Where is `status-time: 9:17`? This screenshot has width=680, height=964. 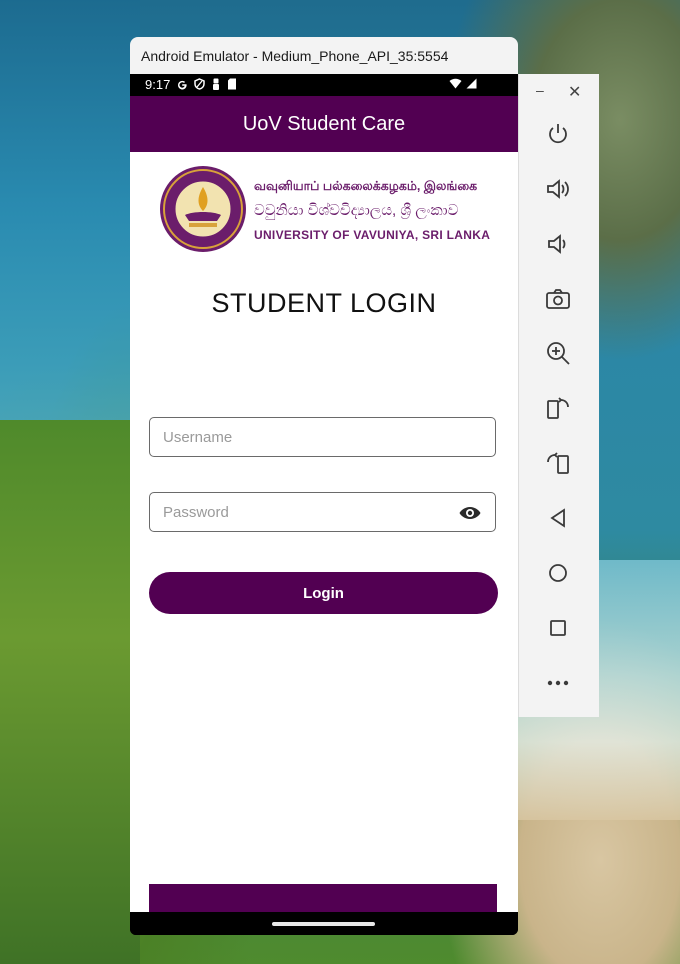
status-time: 9:17 is located at coordinates (158, 84).